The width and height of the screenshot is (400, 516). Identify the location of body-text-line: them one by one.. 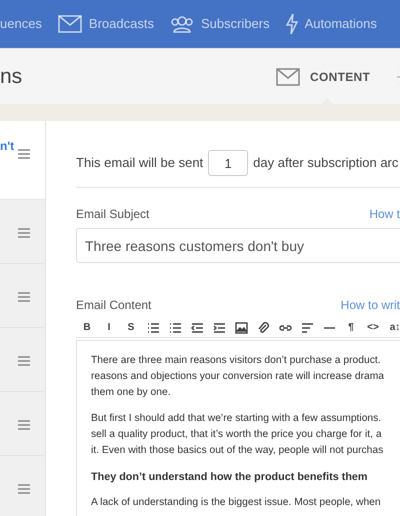
(131, 393).